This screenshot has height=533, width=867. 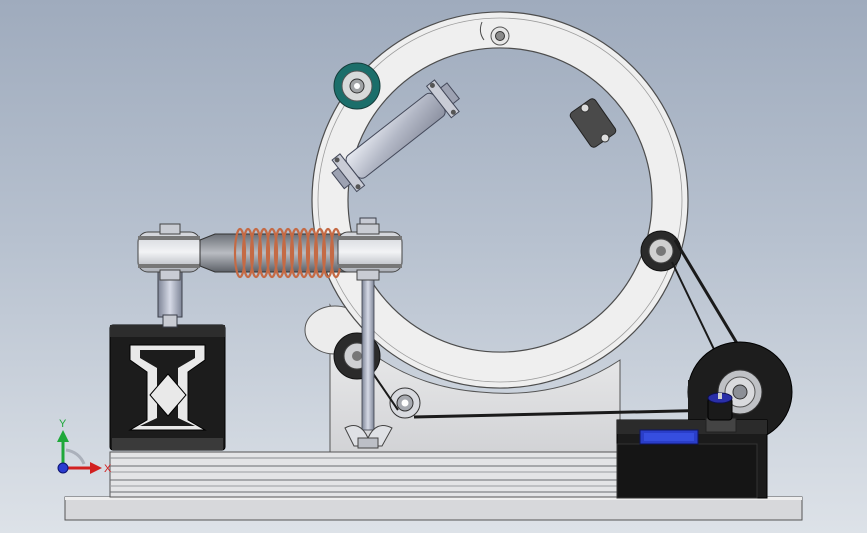 I want to click on left-spool-pulley, so click(x=169, y=252).